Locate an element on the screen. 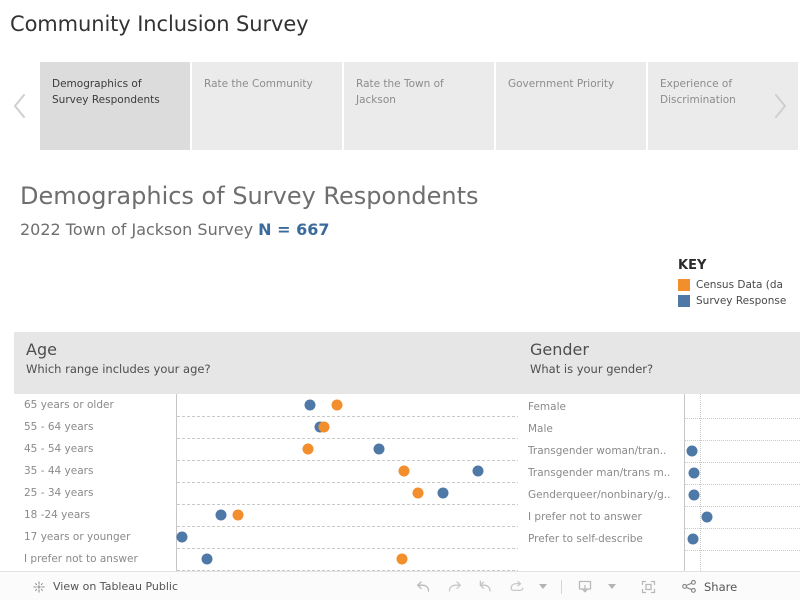 The width and height of the screenshot is (800, 600). fullscreen-icon is located at coordinates (648, 587).